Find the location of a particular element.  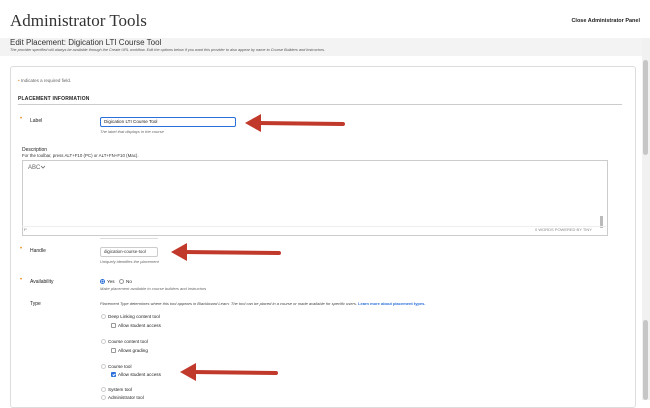

availability-no-radio is located at coordinates (121, 281).